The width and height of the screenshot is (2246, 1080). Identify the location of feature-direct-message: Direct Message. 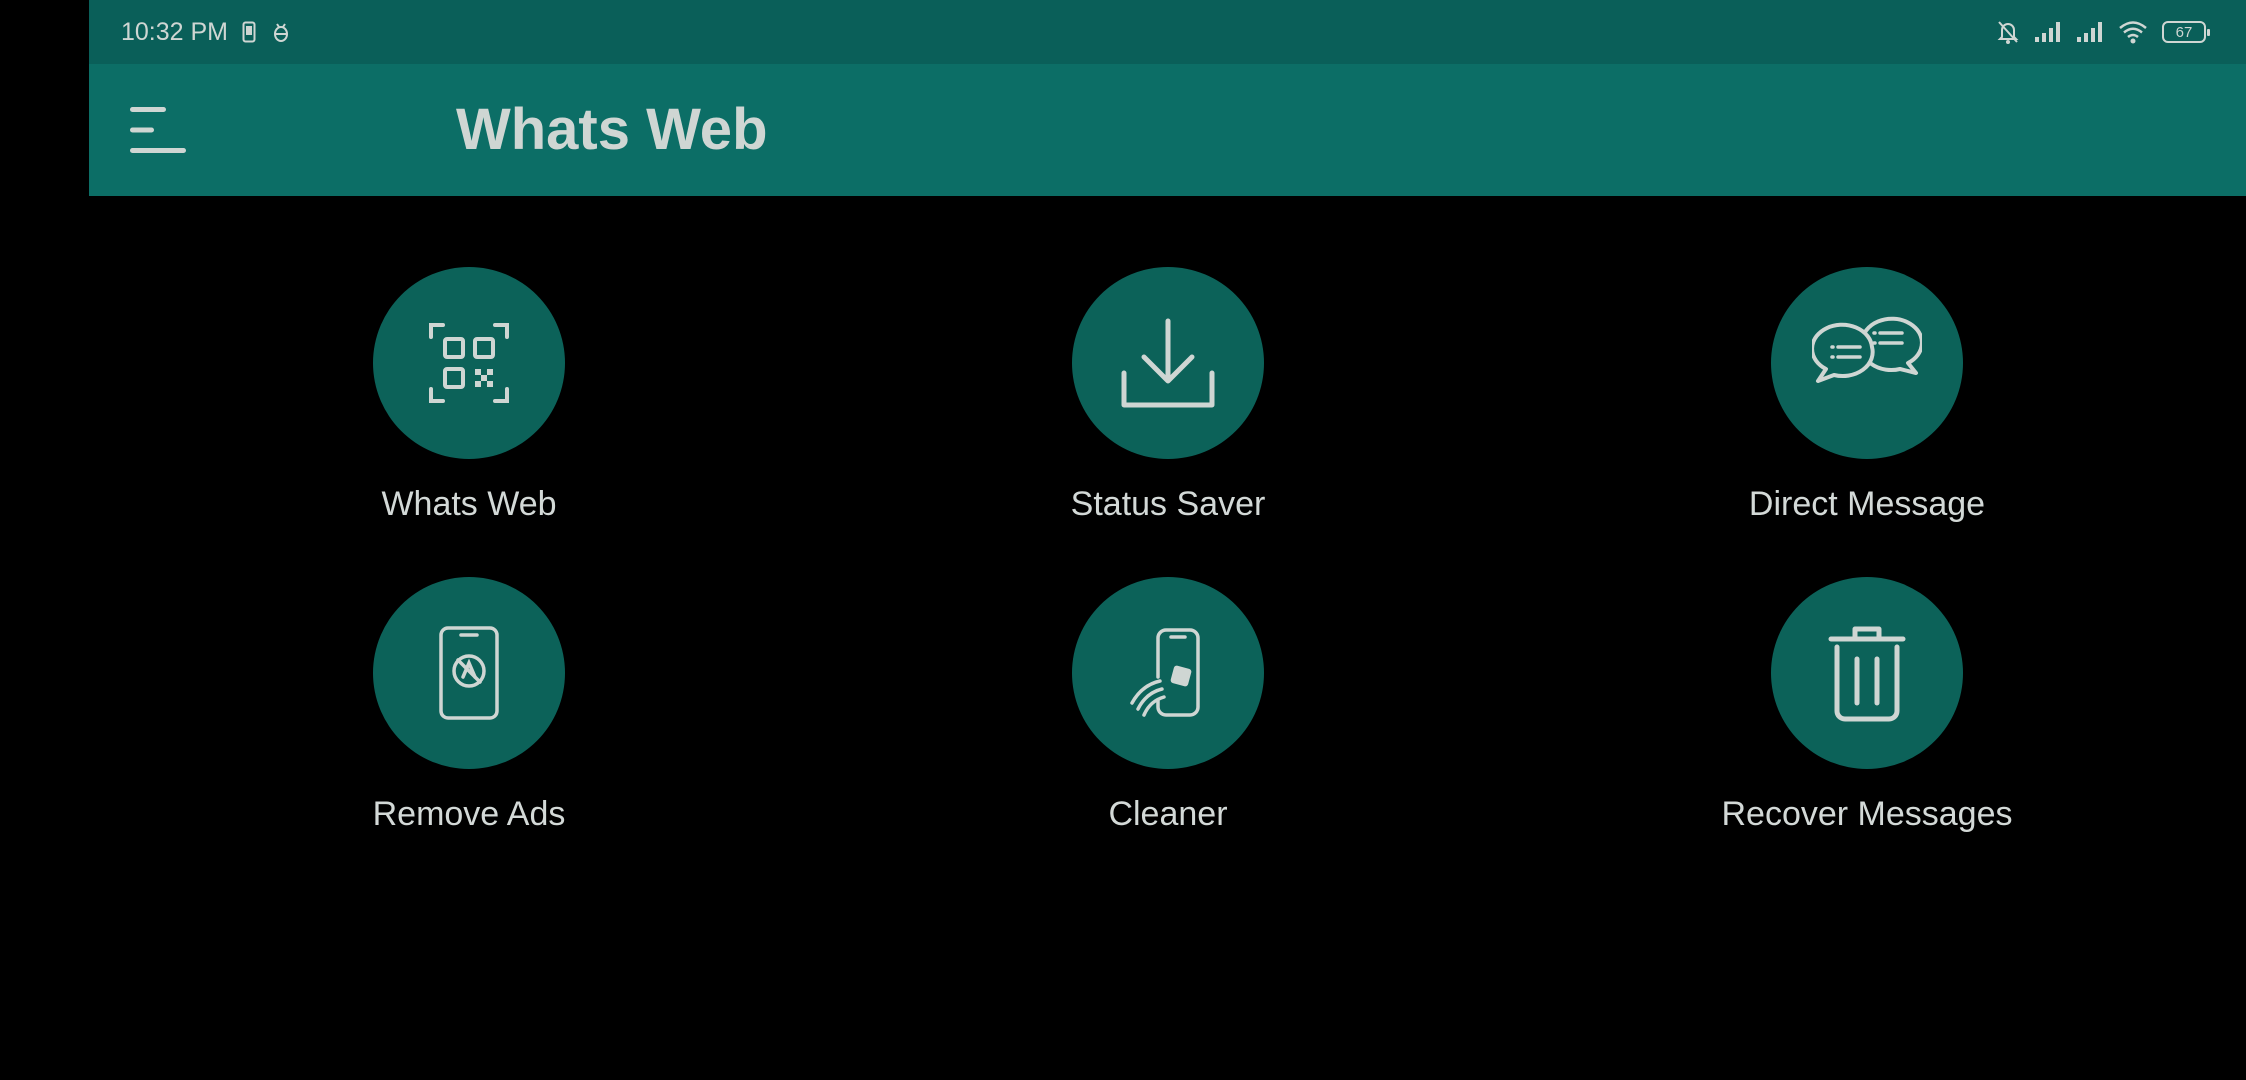
(1867, 412).